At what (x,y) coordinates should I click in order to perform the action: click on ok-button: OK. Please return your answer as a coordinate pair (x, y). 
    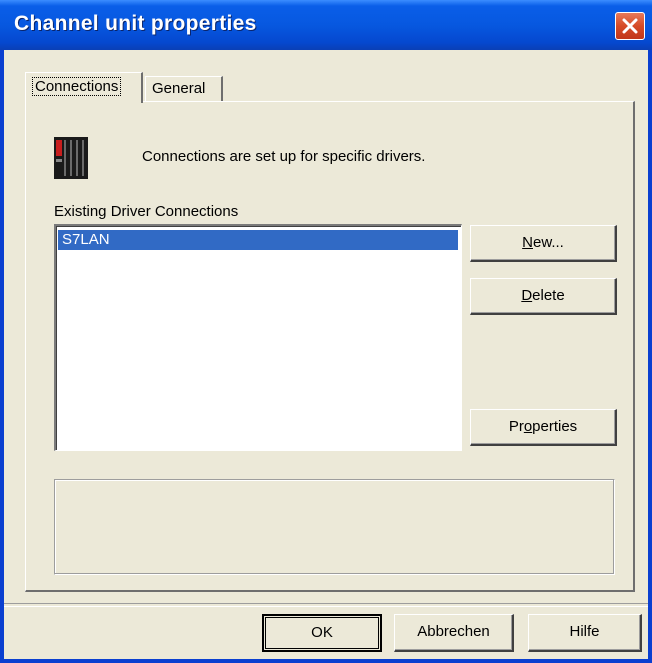
    Looking at the image, I should click on (322, 633).